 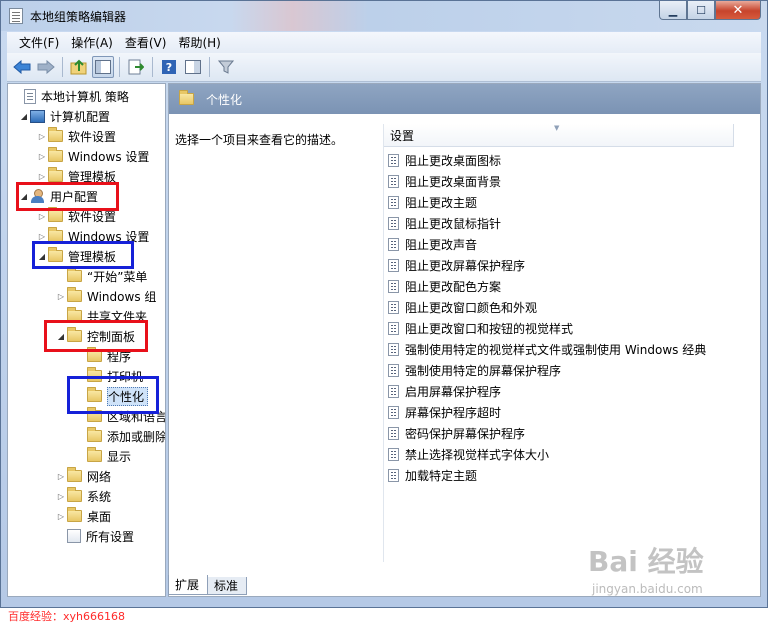 What do you see at coordinates (95, 336) in the screenshot?
I see `tree-control-panel: ◢ 控制面板` at bounding box center [95, 336].